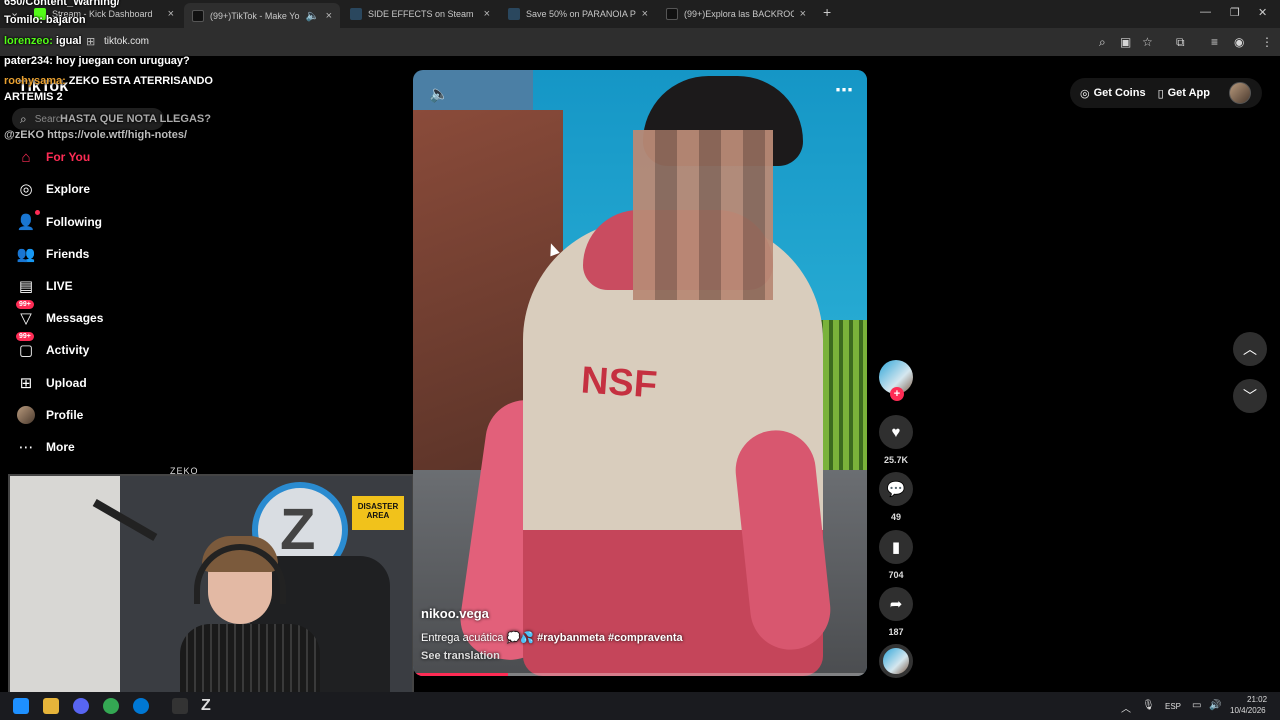  Describe the element at coordinates (51, 706) in the screenshot. I see `file-explorer-icon` at that location.